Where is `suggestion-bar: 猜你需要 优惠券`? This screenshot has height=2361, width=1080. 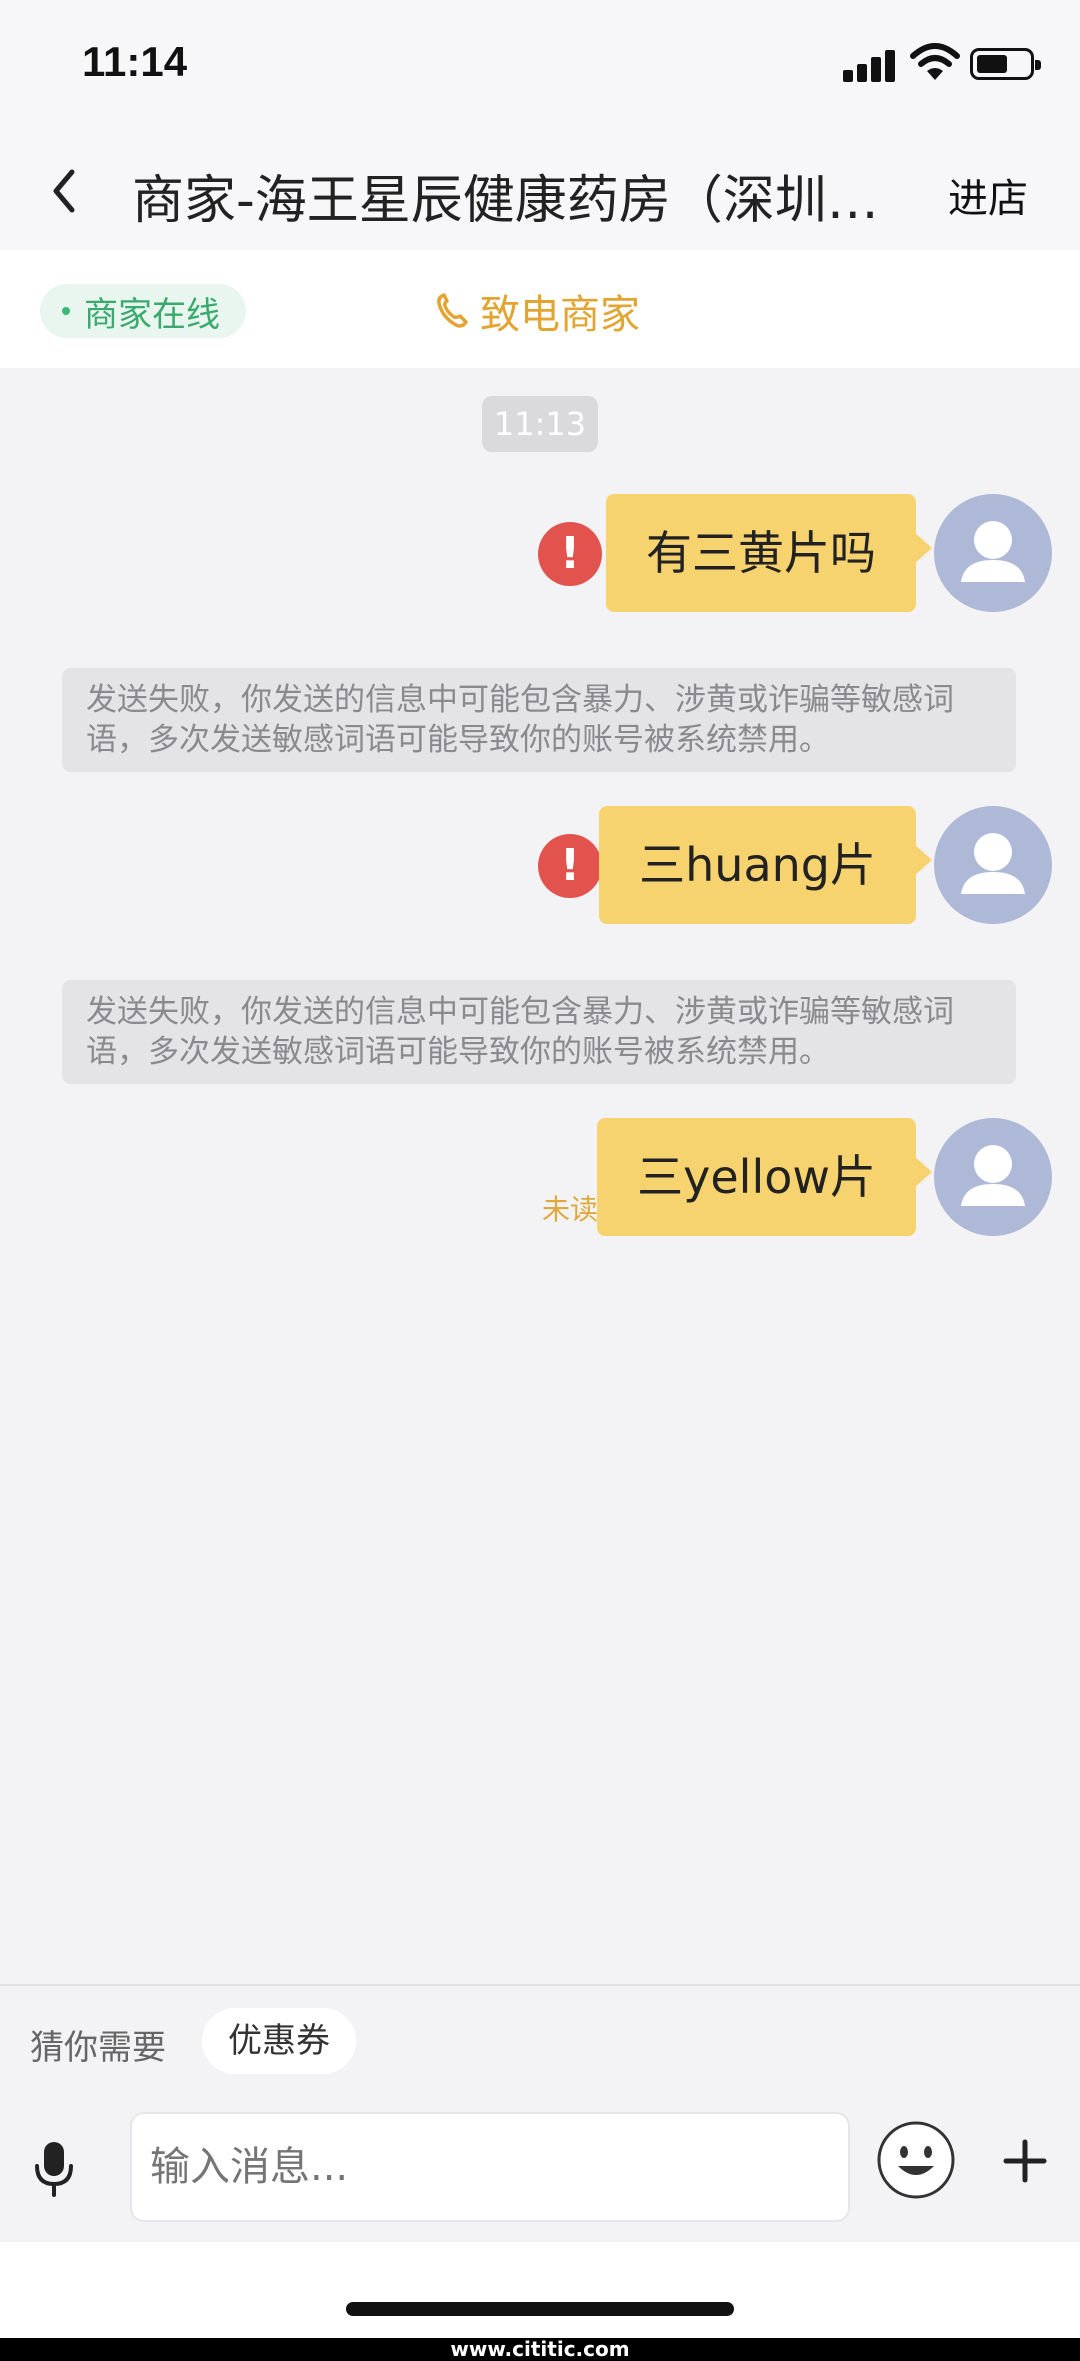
suggestion-bar: 猜你需要 优惠券 is located at coordinates (540, 2038).